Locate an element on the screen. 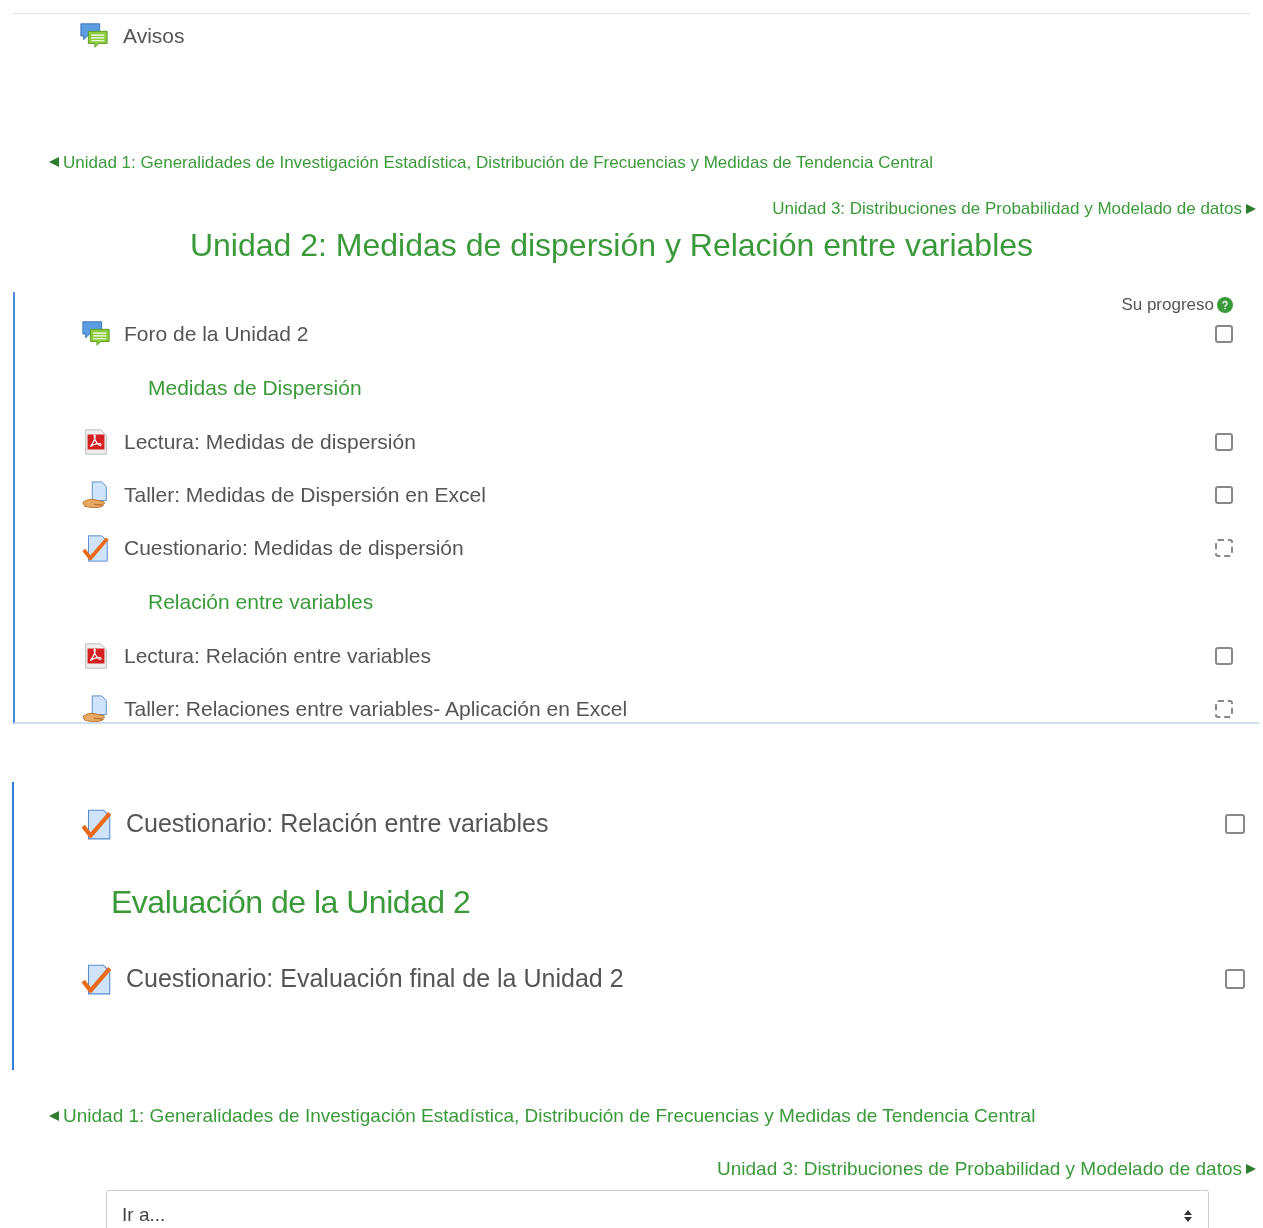 Image resolution: width=1263 pixels, height=1228 pixels. progress-label: Su progreso is located at coordinates (1167, 304).